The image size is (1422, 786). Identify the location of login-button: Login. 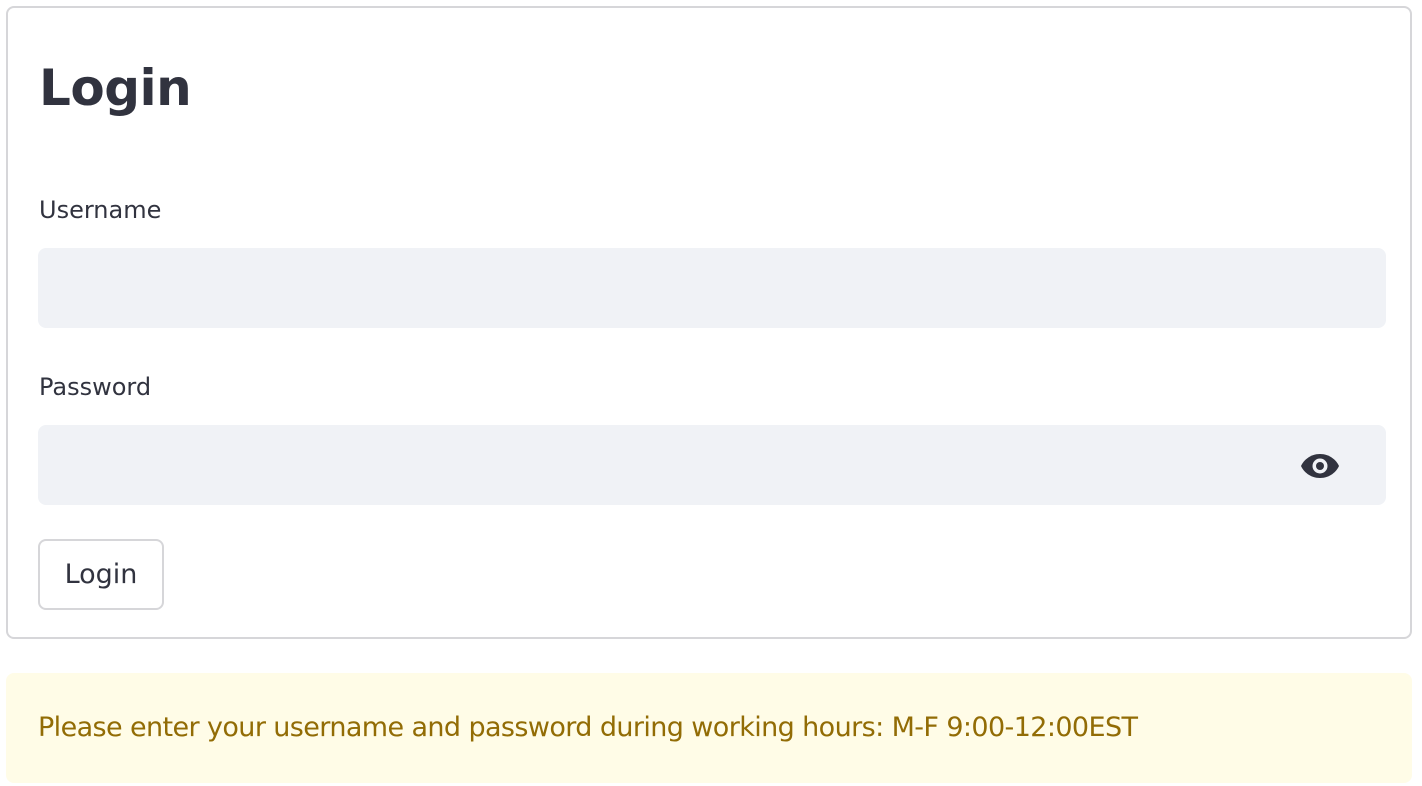
(101, 574).